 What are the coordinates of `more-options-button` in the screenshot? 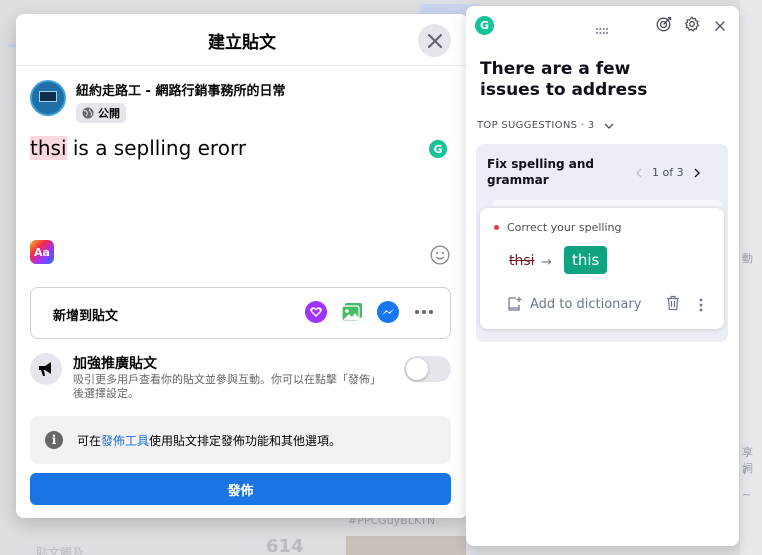 It's located at (424, 312).